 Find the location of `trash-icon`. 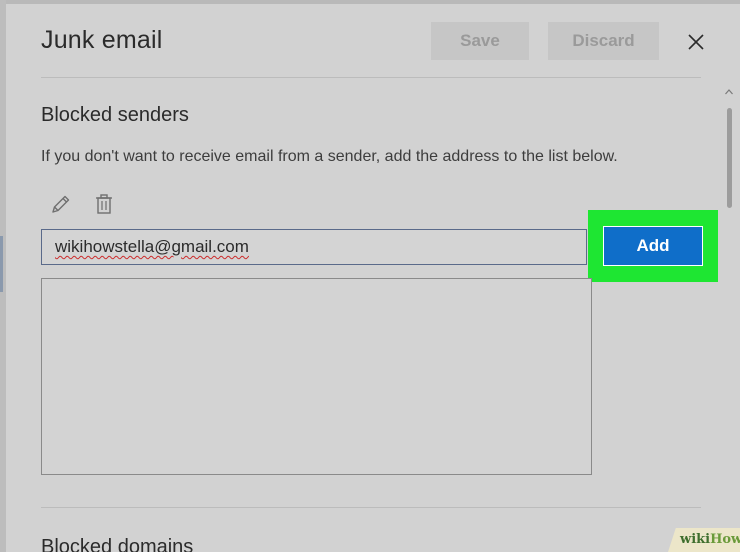

trash-icon is located at coordinates (104, 204).